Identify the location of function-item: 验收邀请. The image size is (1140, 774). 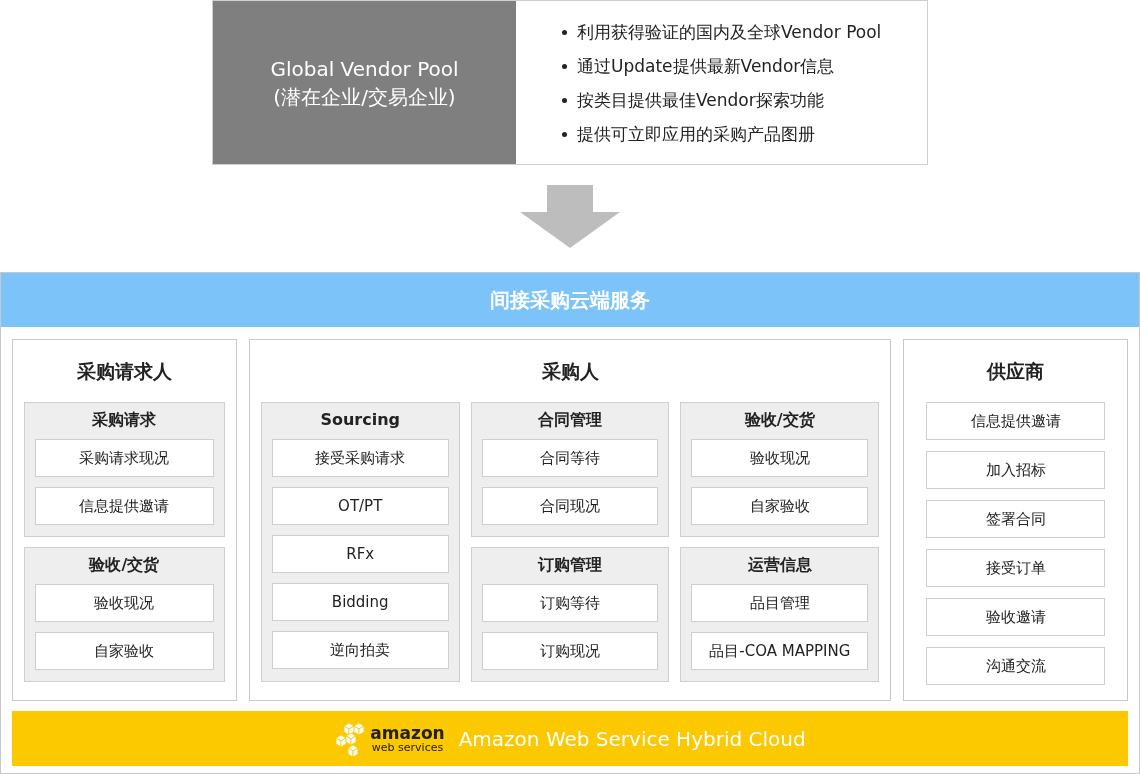
(1015, 617).